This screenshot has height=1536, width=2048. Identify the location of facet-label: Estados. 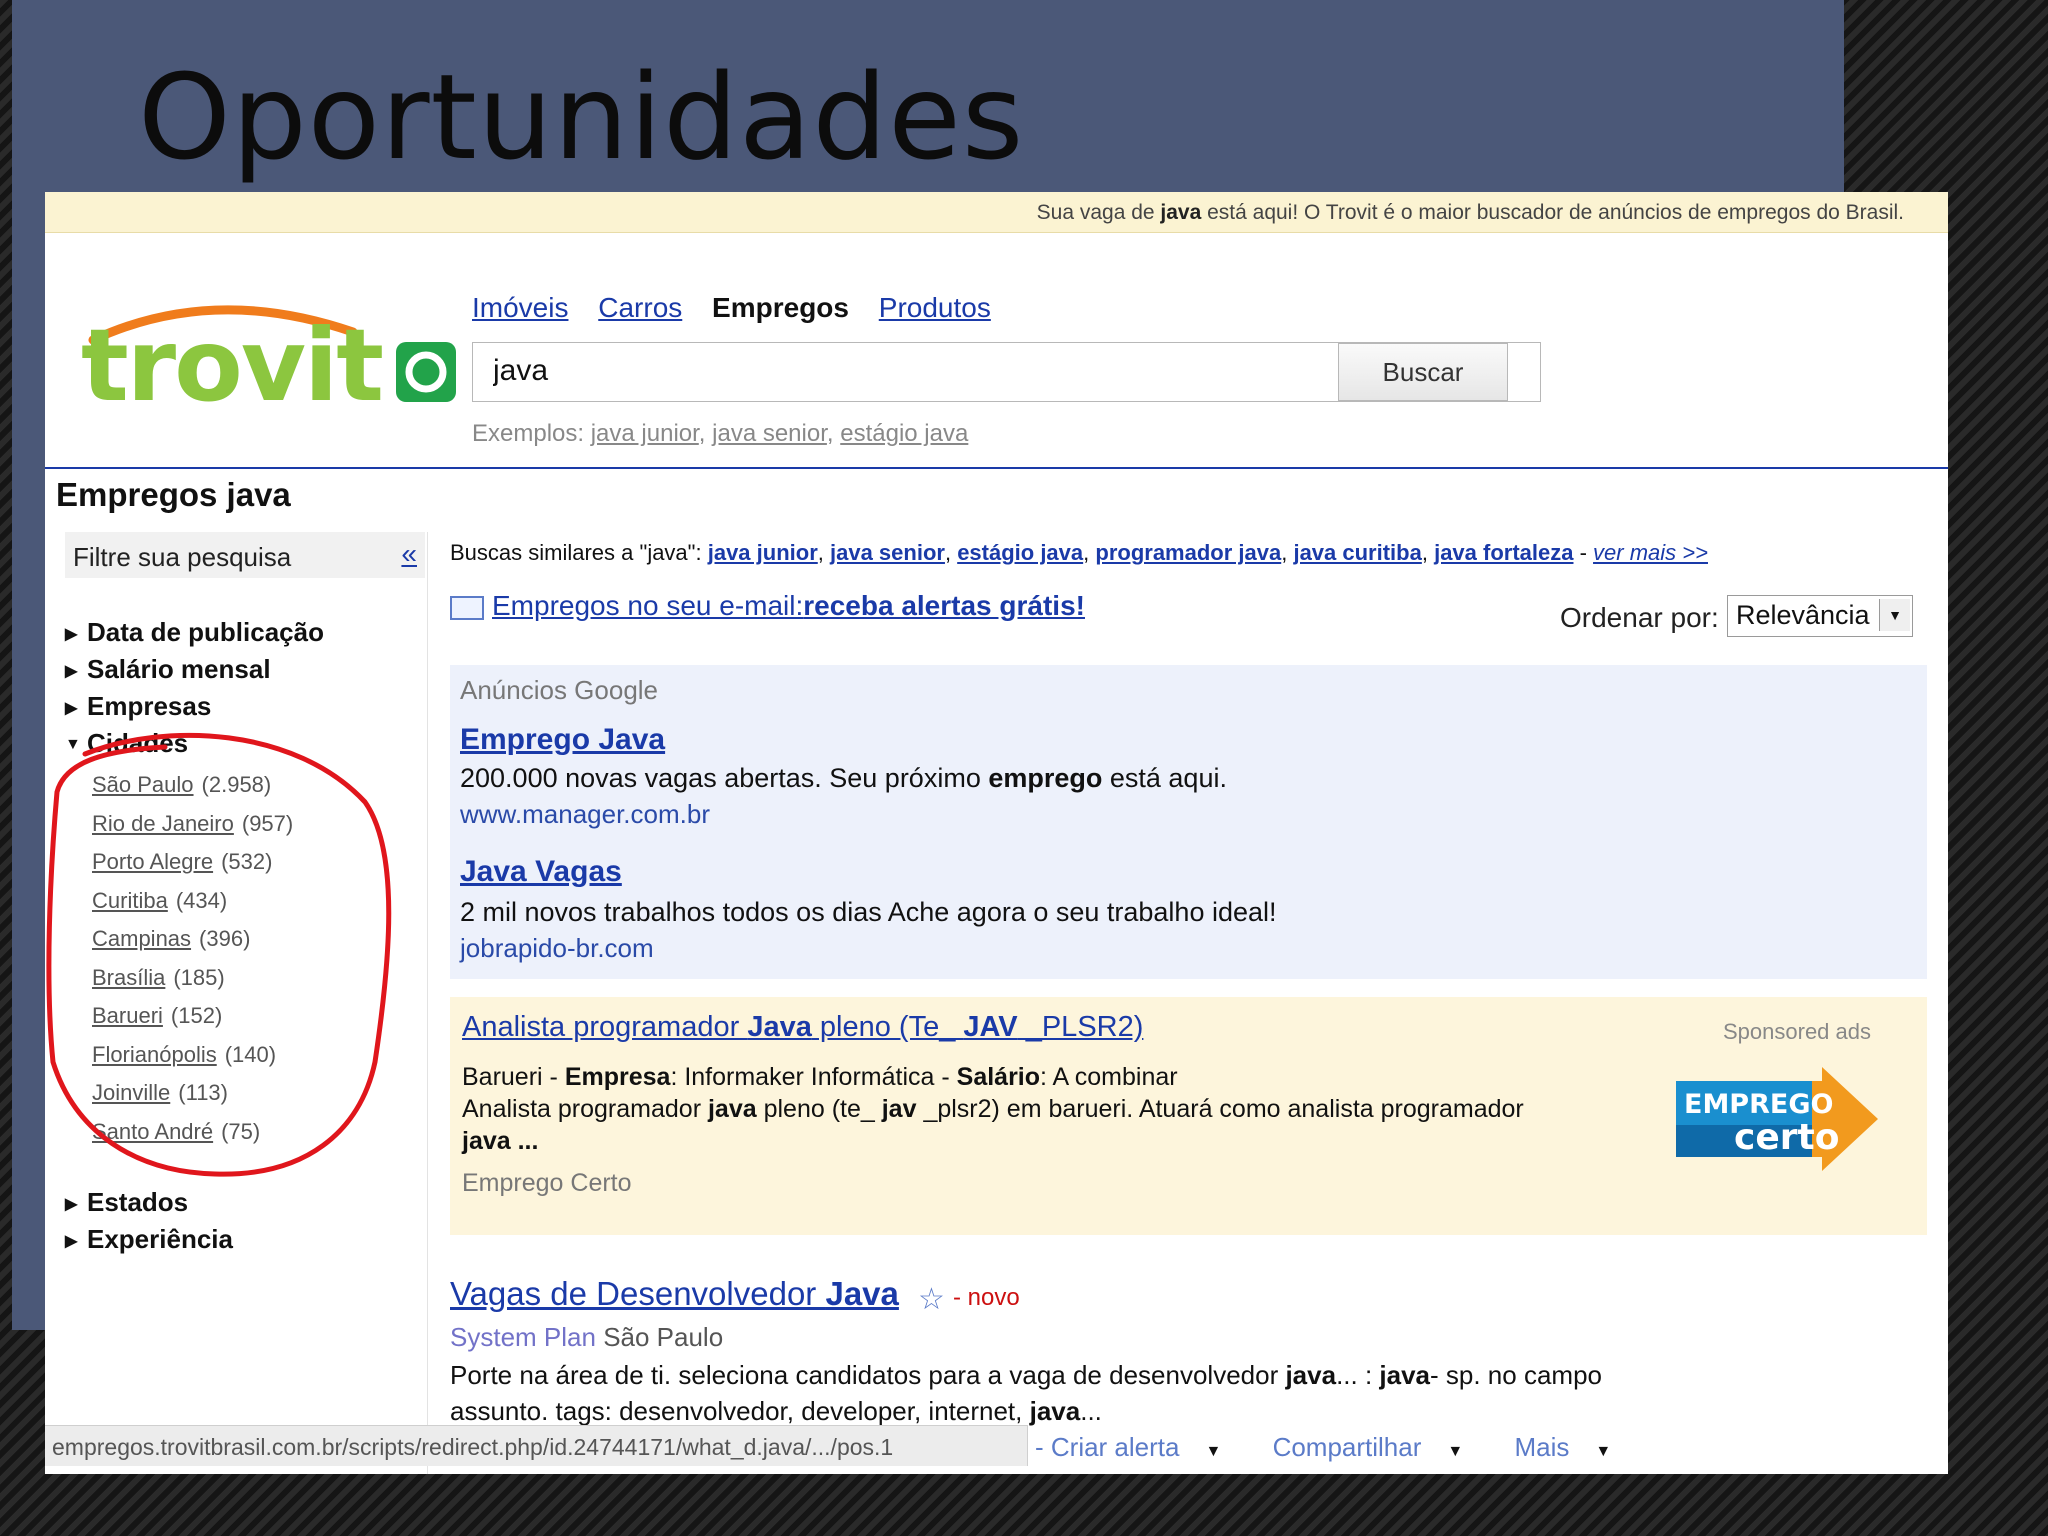
(138, 1202).